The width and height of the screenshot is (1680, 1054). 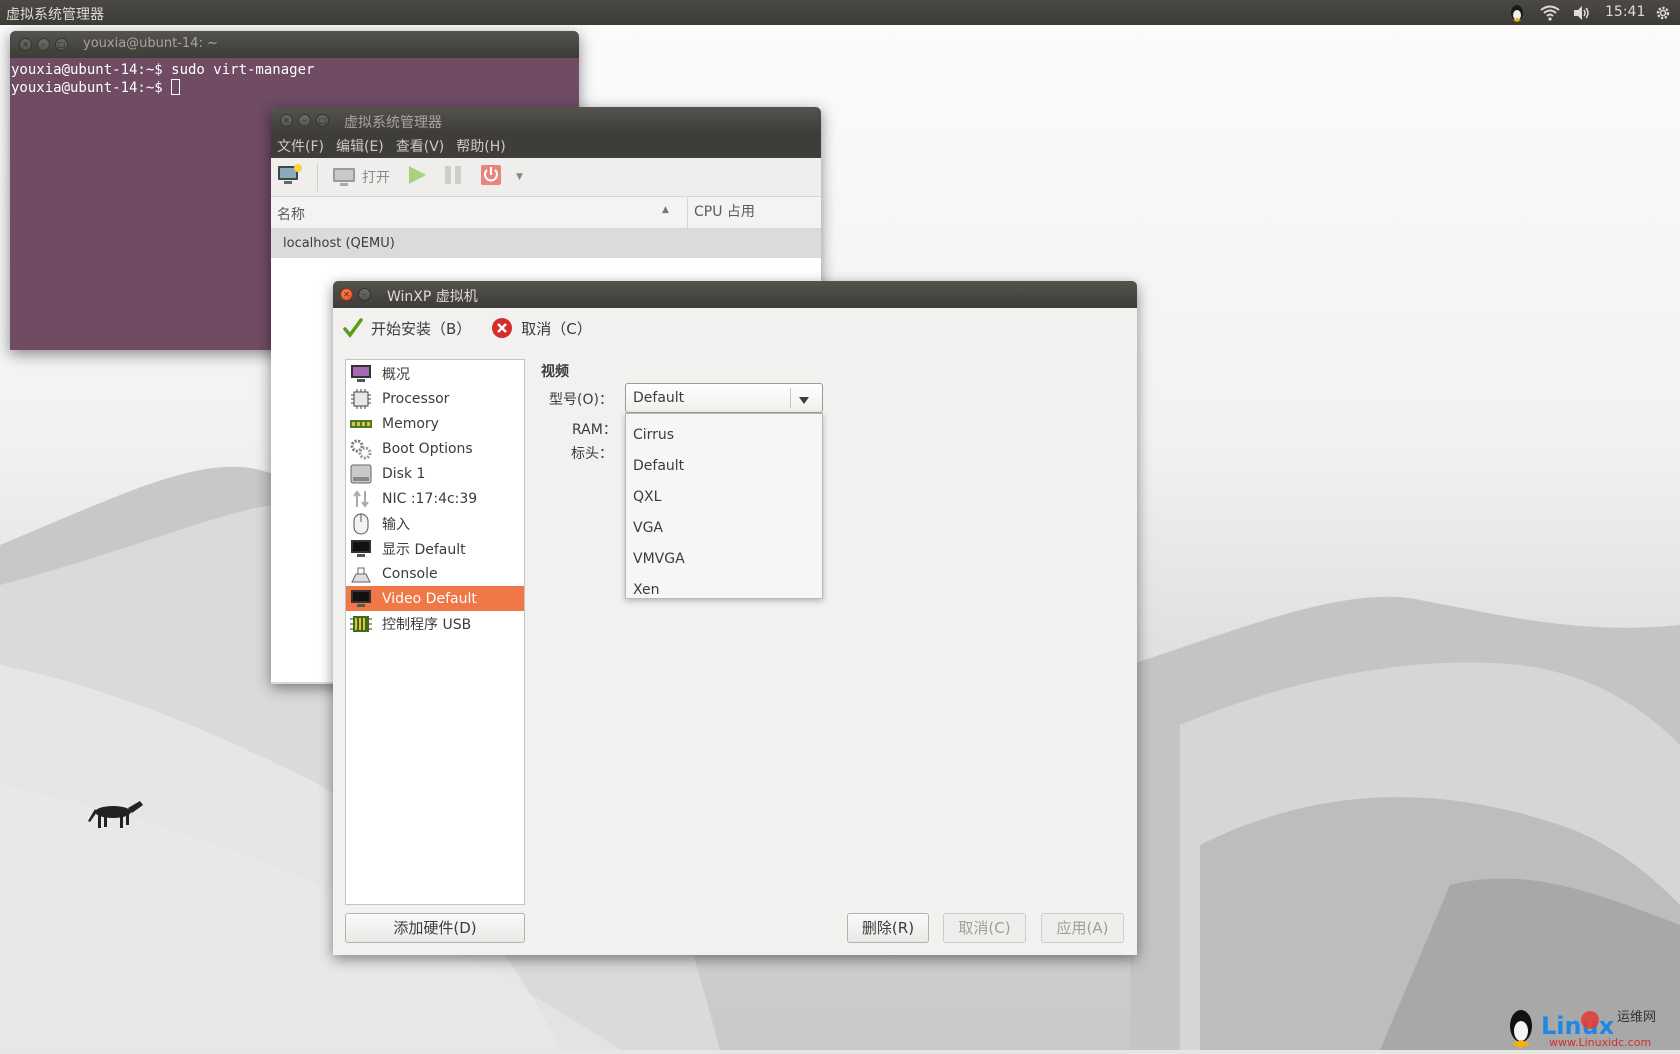 I want to click on terminal-prompt: youxia@ubunt-14:~$, so click(x=91, y=88).